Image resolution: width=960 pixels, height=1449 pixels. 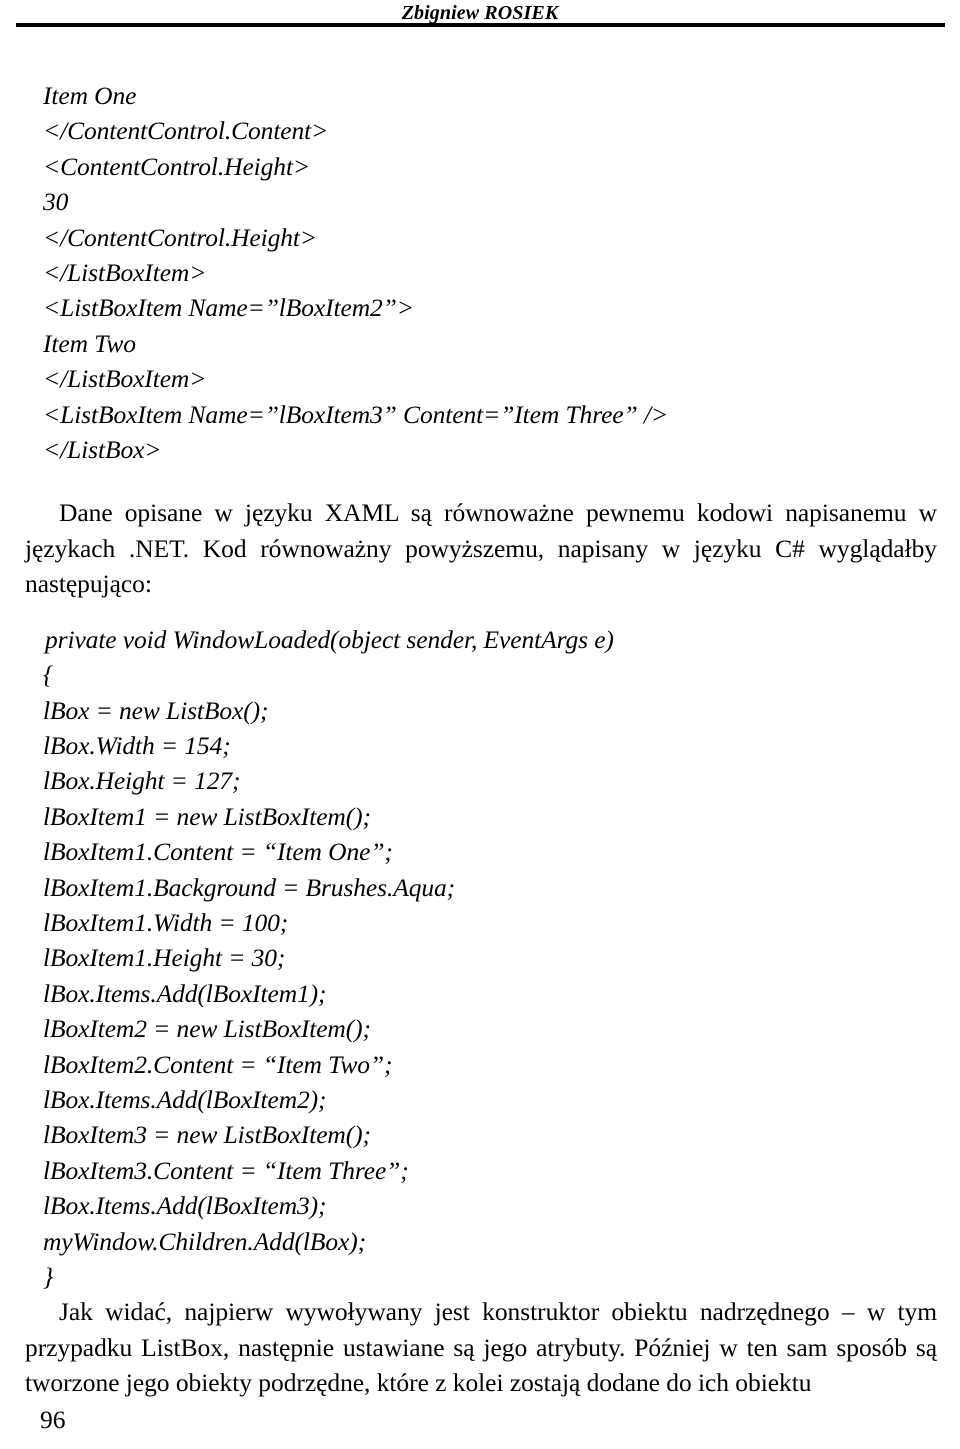 What do you see at coordinates (56, 202) in the screenshot?
I see `code-line: 30` at bounding box center [56, 202].